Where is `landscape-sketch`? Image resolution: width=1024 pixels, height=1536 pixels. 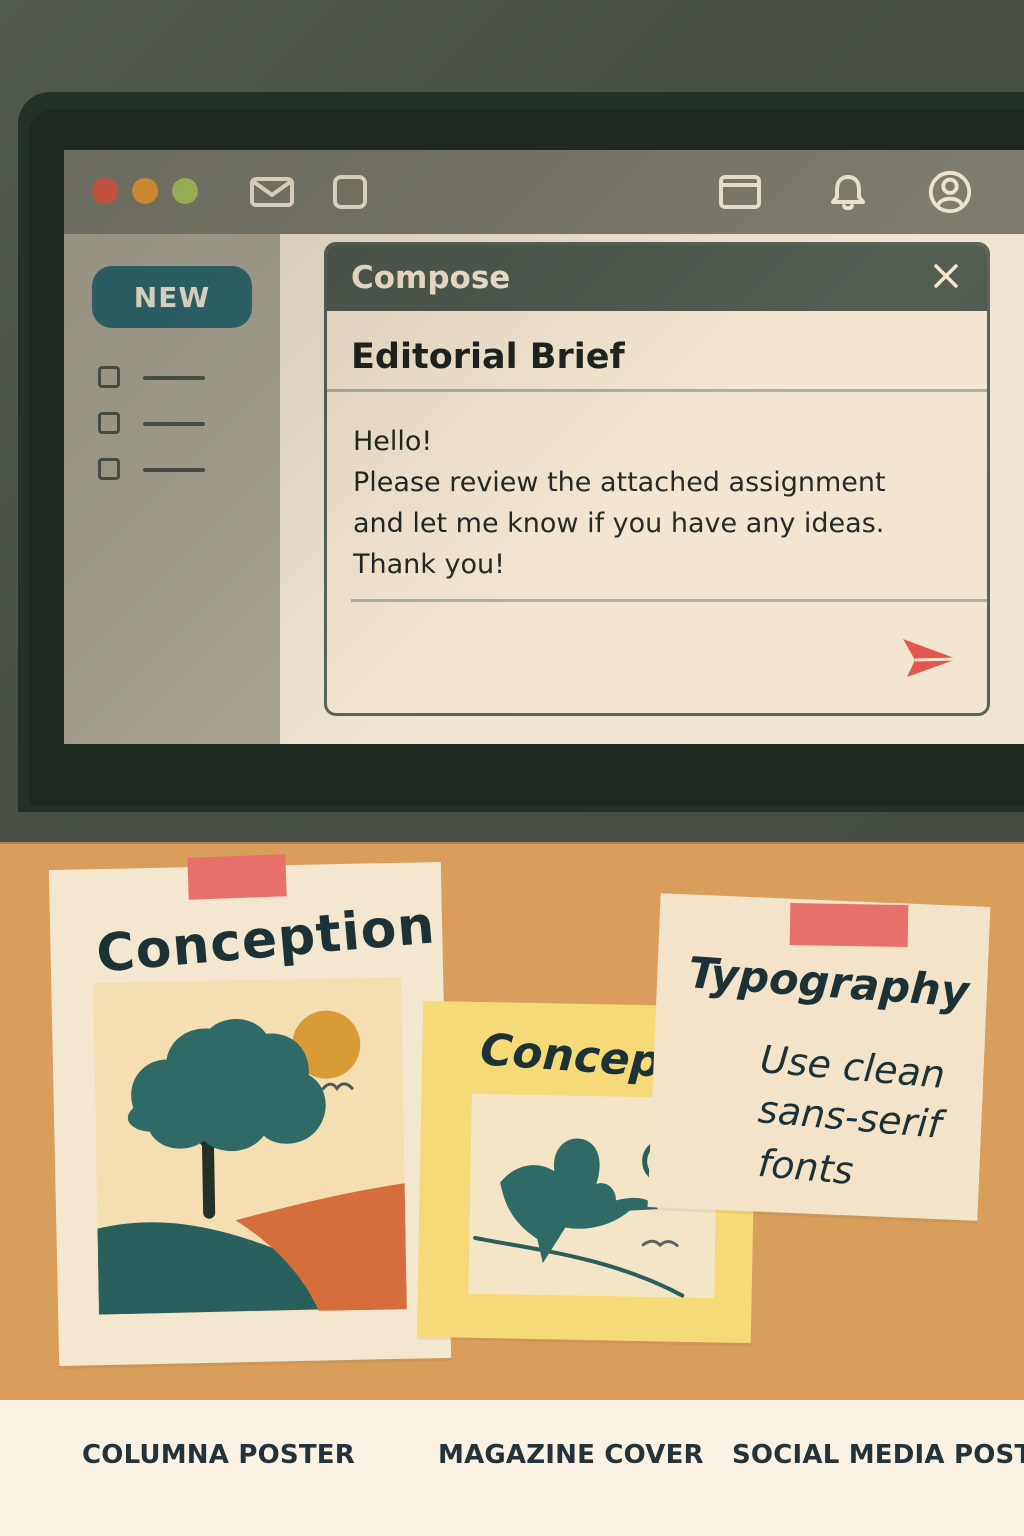
landscape-sketch is located at coordinates (250, 1146).